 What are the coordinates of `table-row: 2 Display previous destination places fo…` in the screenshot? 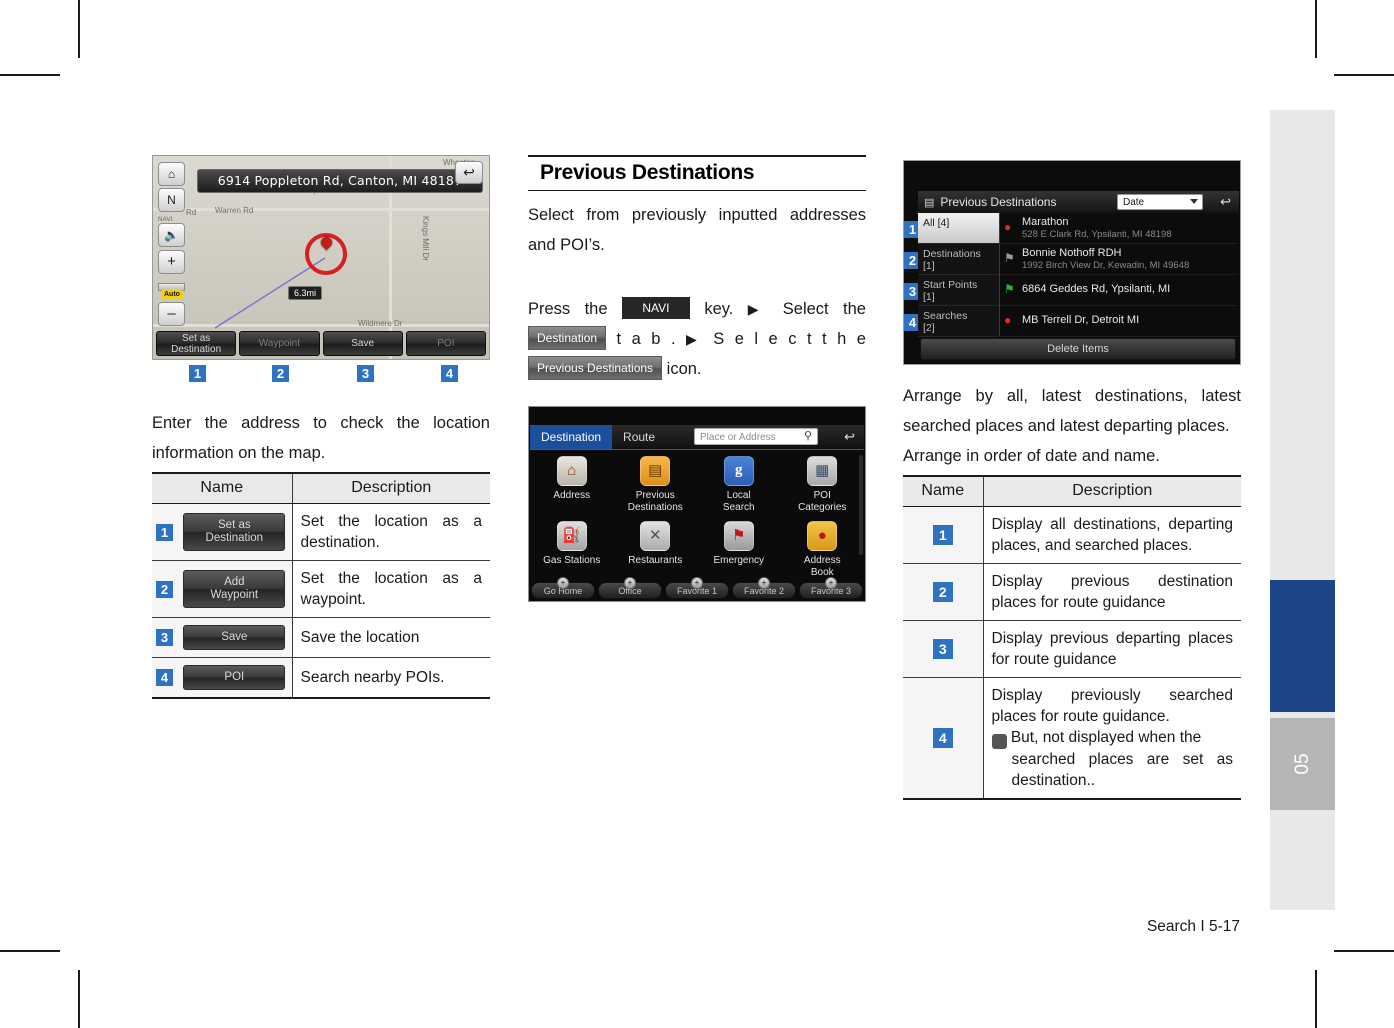 It's located at (1072, 592).